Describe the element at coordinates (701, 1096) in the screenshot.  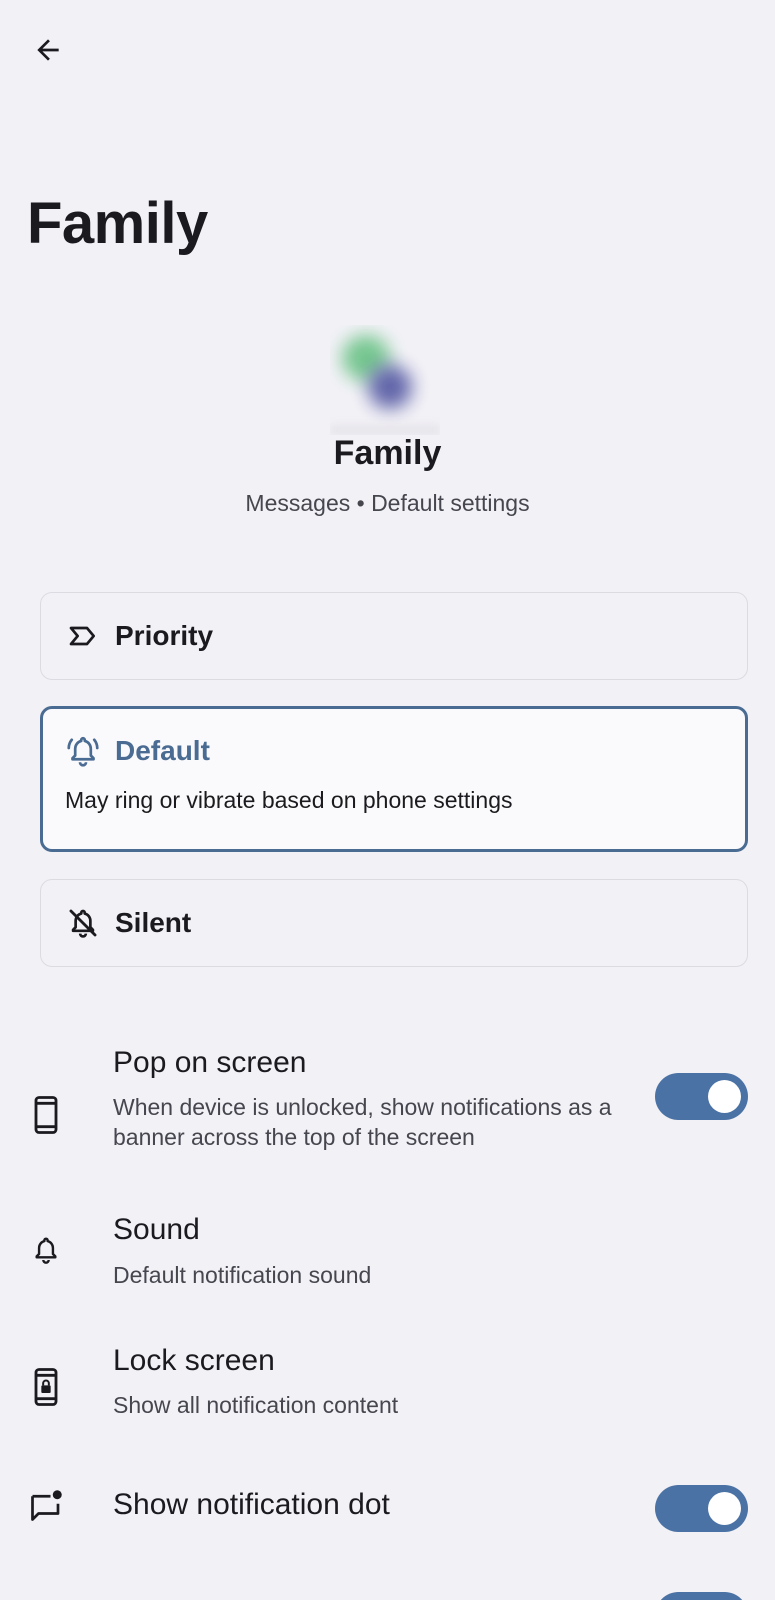
I see `pop-on-screen-toggle` at that location.